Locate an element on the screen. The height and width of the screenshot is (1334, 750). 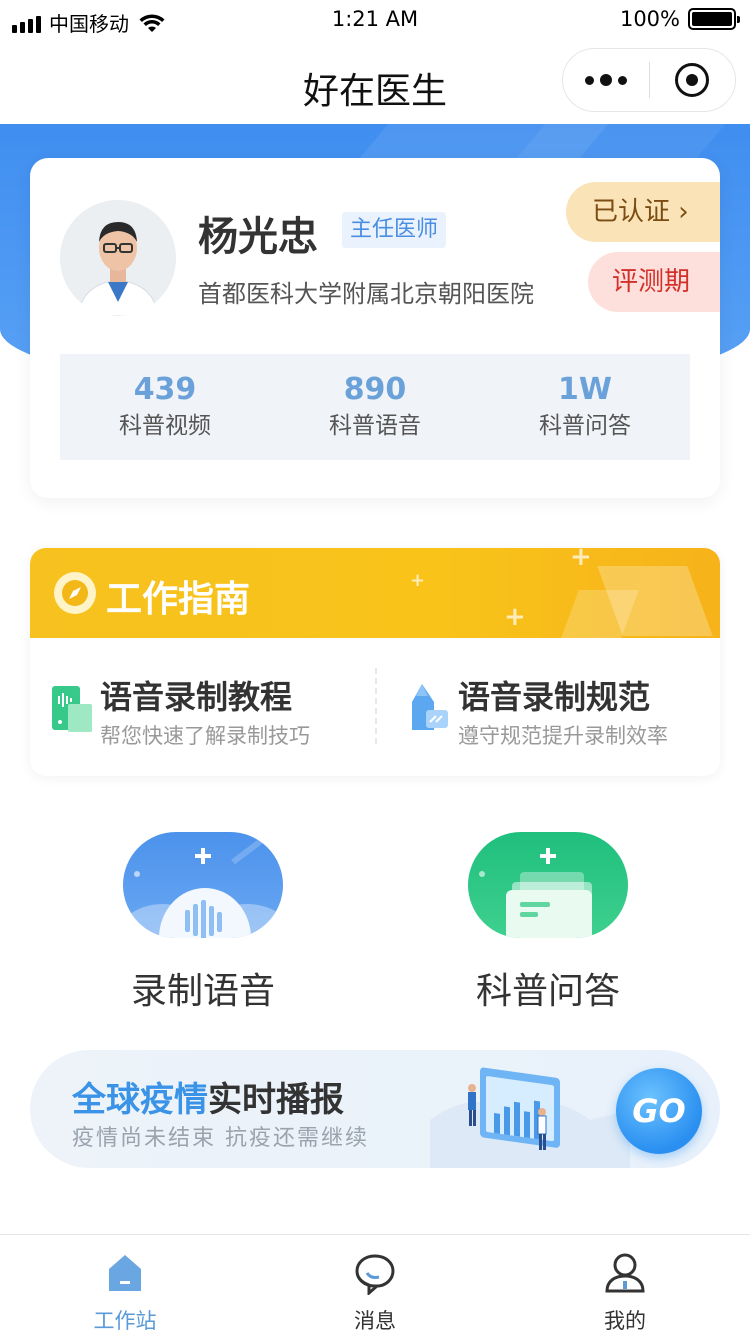
stat-value: 1W is located at coordinates (585, 389).